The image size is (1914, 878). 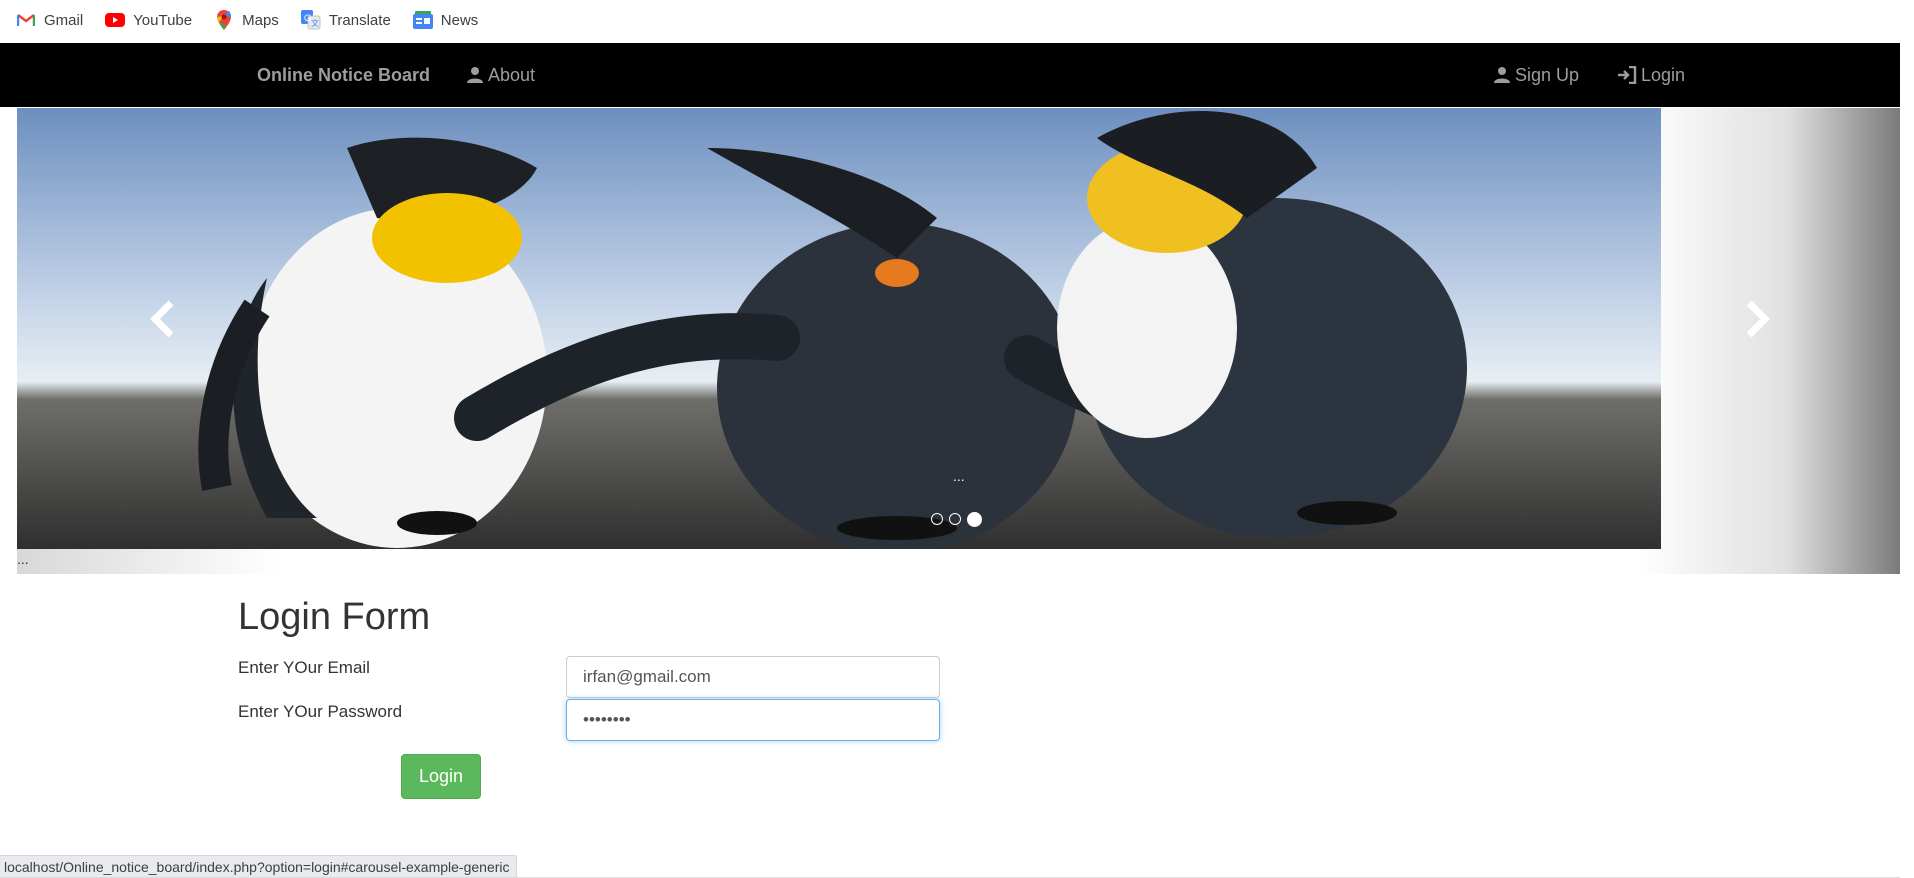 What do you see at coordinates (1547, 74) in the screenshot?
I see `nav-signup-label: Sign Up` at bounding box center [1547, 74].